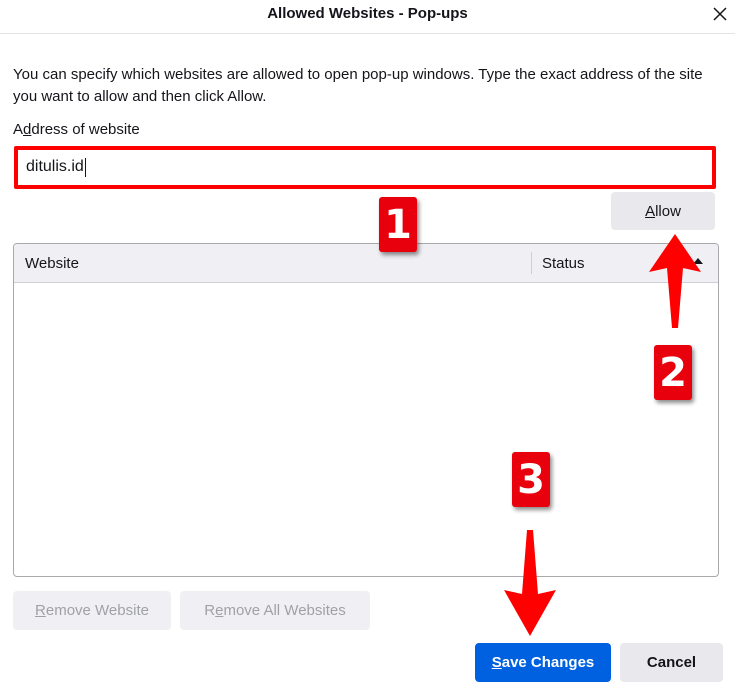 The image size is (735, 694). What do you see at coordinates (365, 167) in the screenshot?
I see `address-input: ditulis.id` at bounding box center [365, 167].